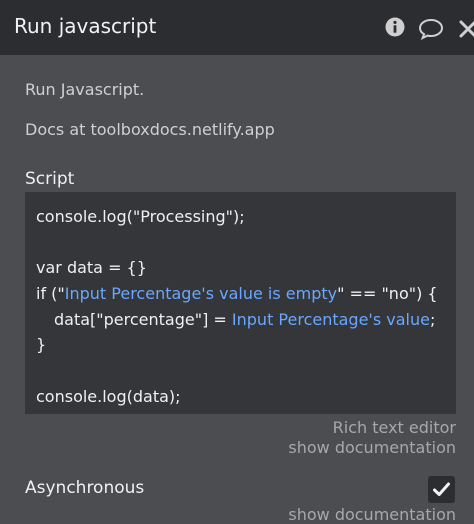  What do you see at coordinates (41, 345) in the screenshot?
I see `code-line: }` at bounding box center [41, 345].